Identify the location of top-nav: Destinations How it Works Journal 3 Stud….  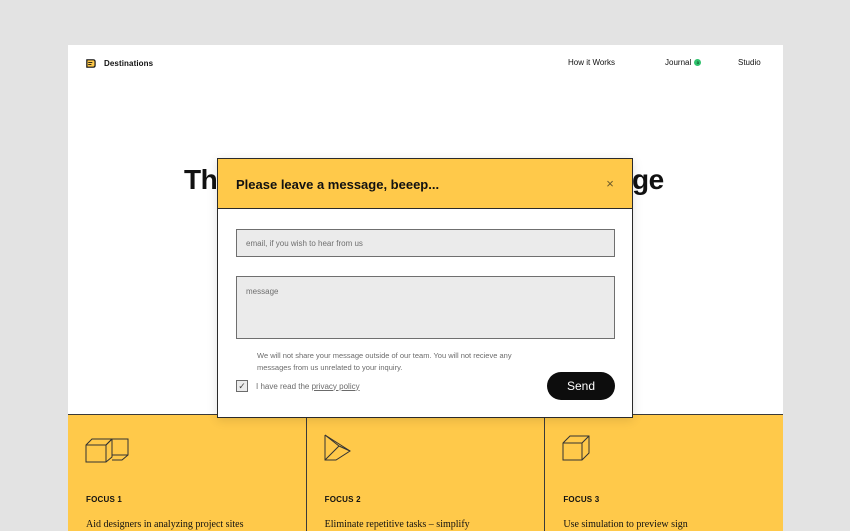
(425, 63).